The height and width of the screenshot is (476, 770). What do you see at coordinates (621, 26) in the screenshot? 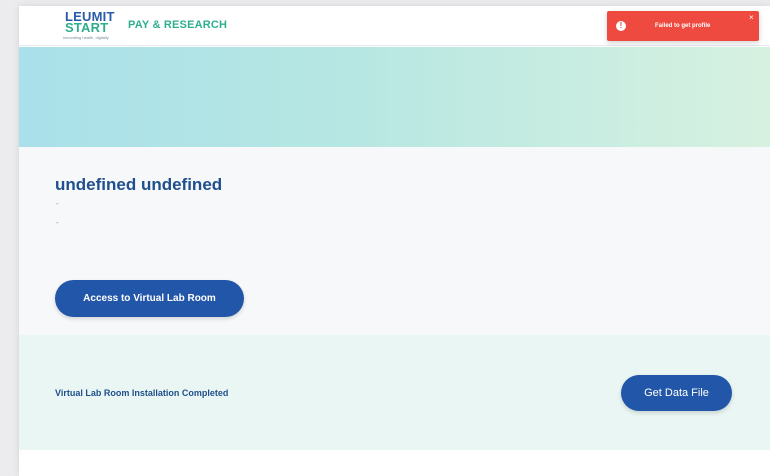
I see `alert-circle-icon: !` at bounding box center [621, 26].